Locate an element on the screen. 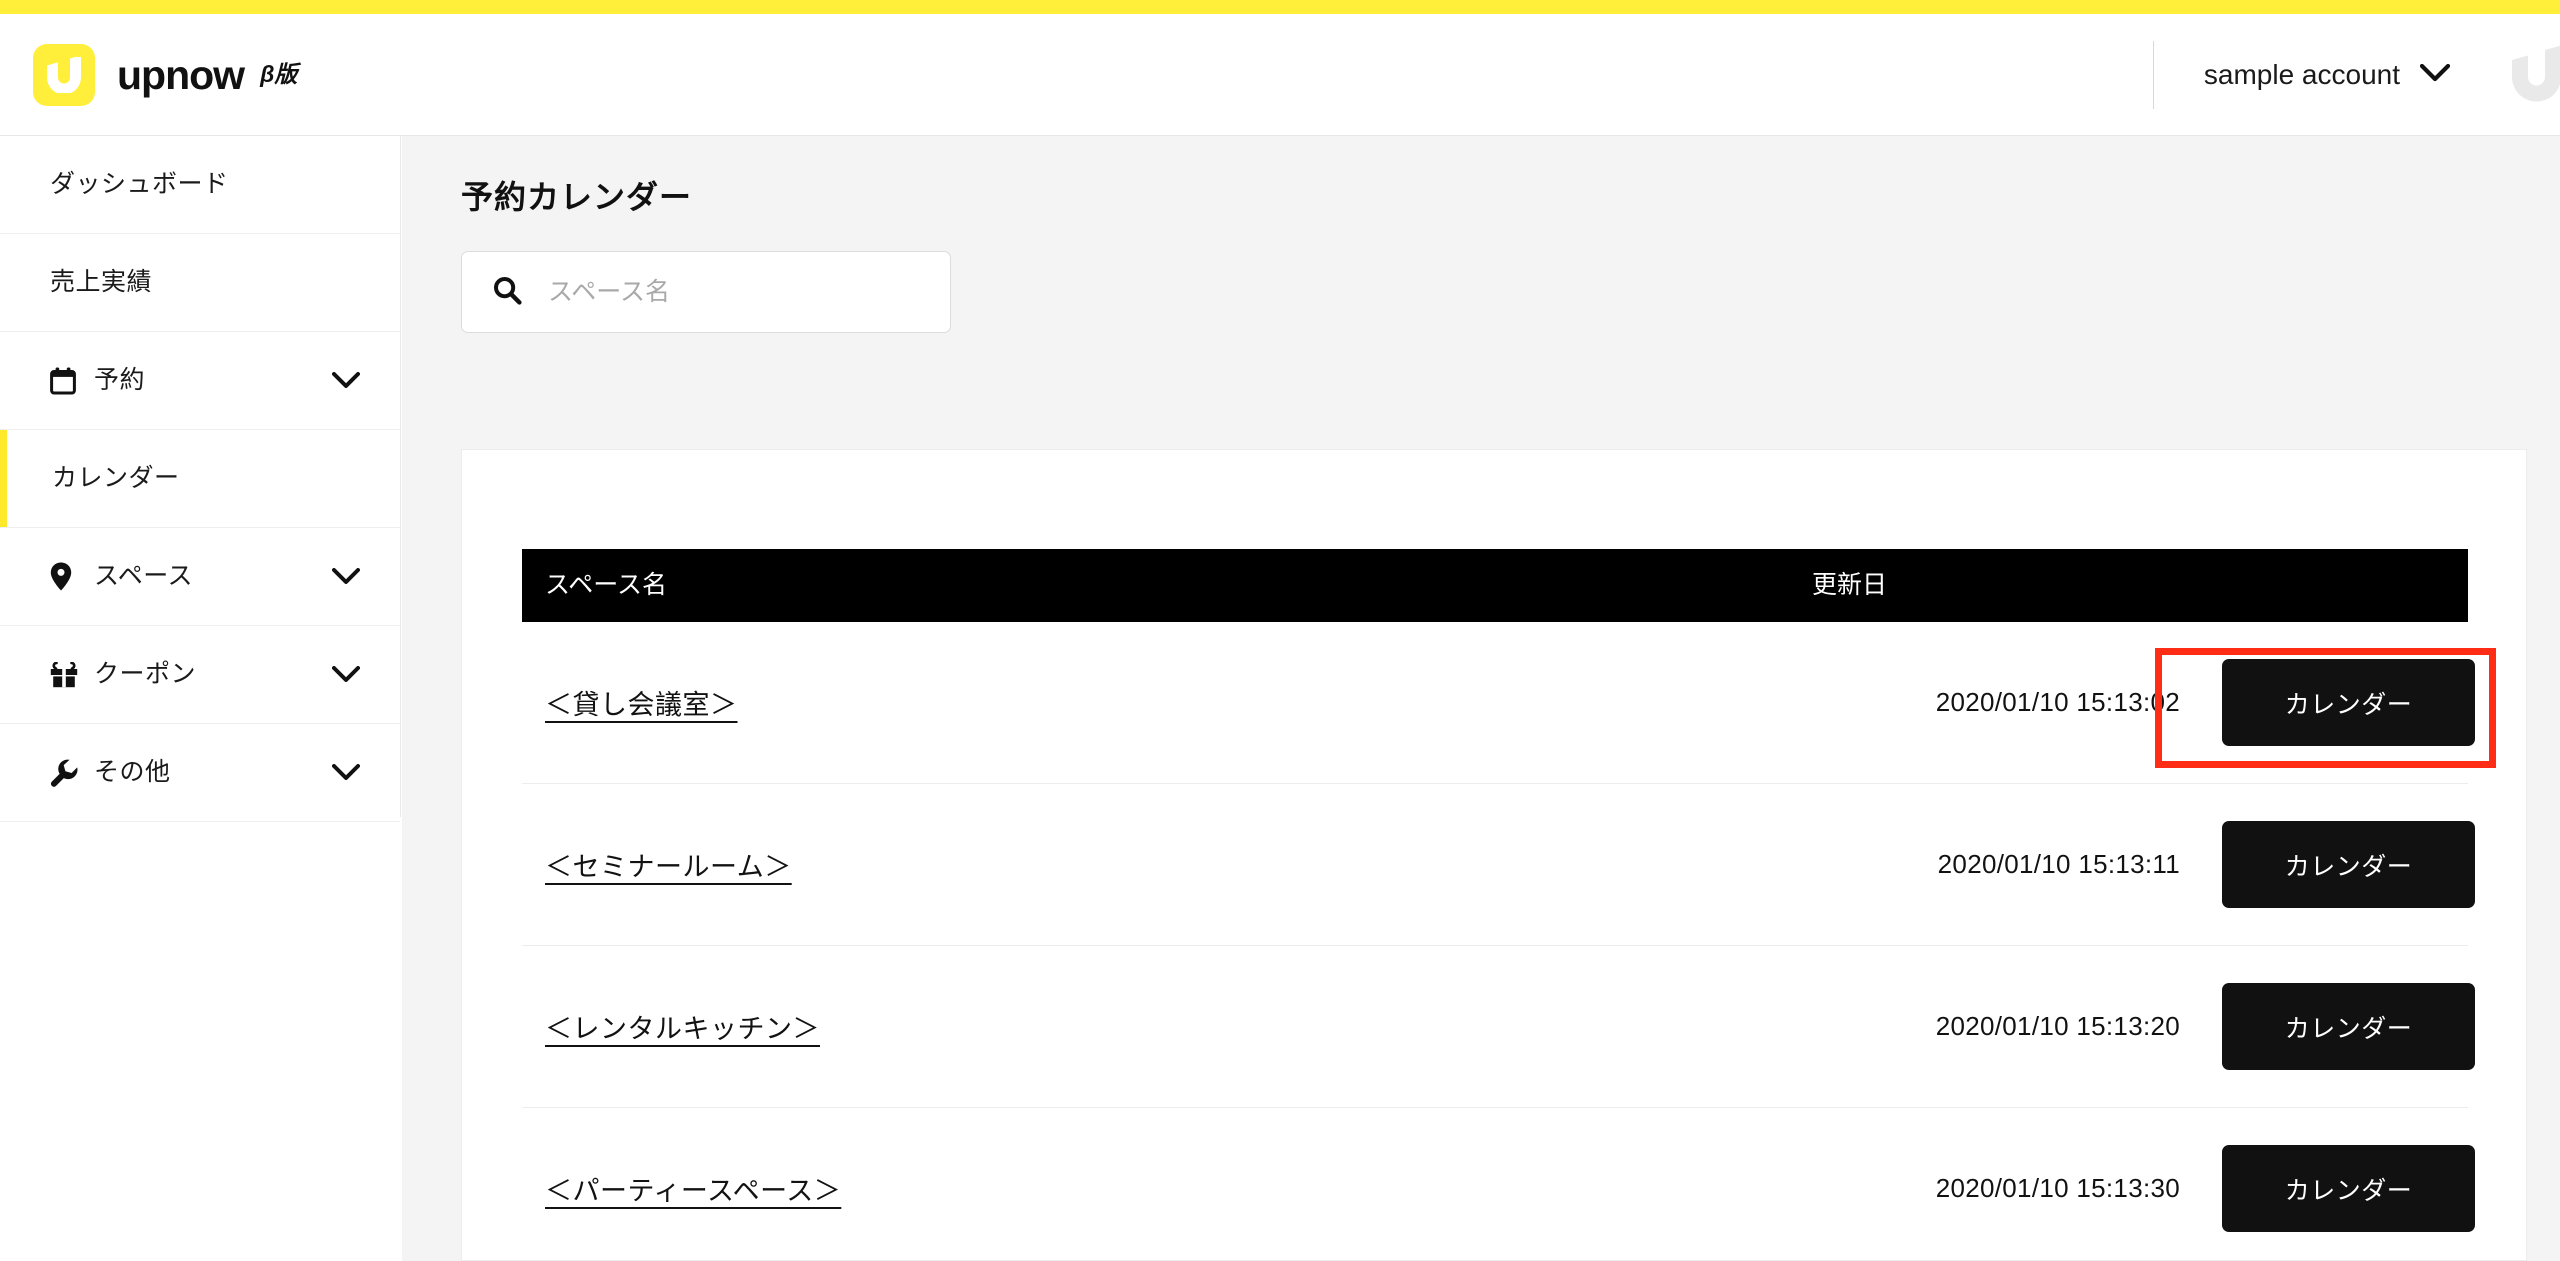 The width and height of the screenshot is (2560, 1261). header-right-group: sample account is located at coordinates (2356, 75).